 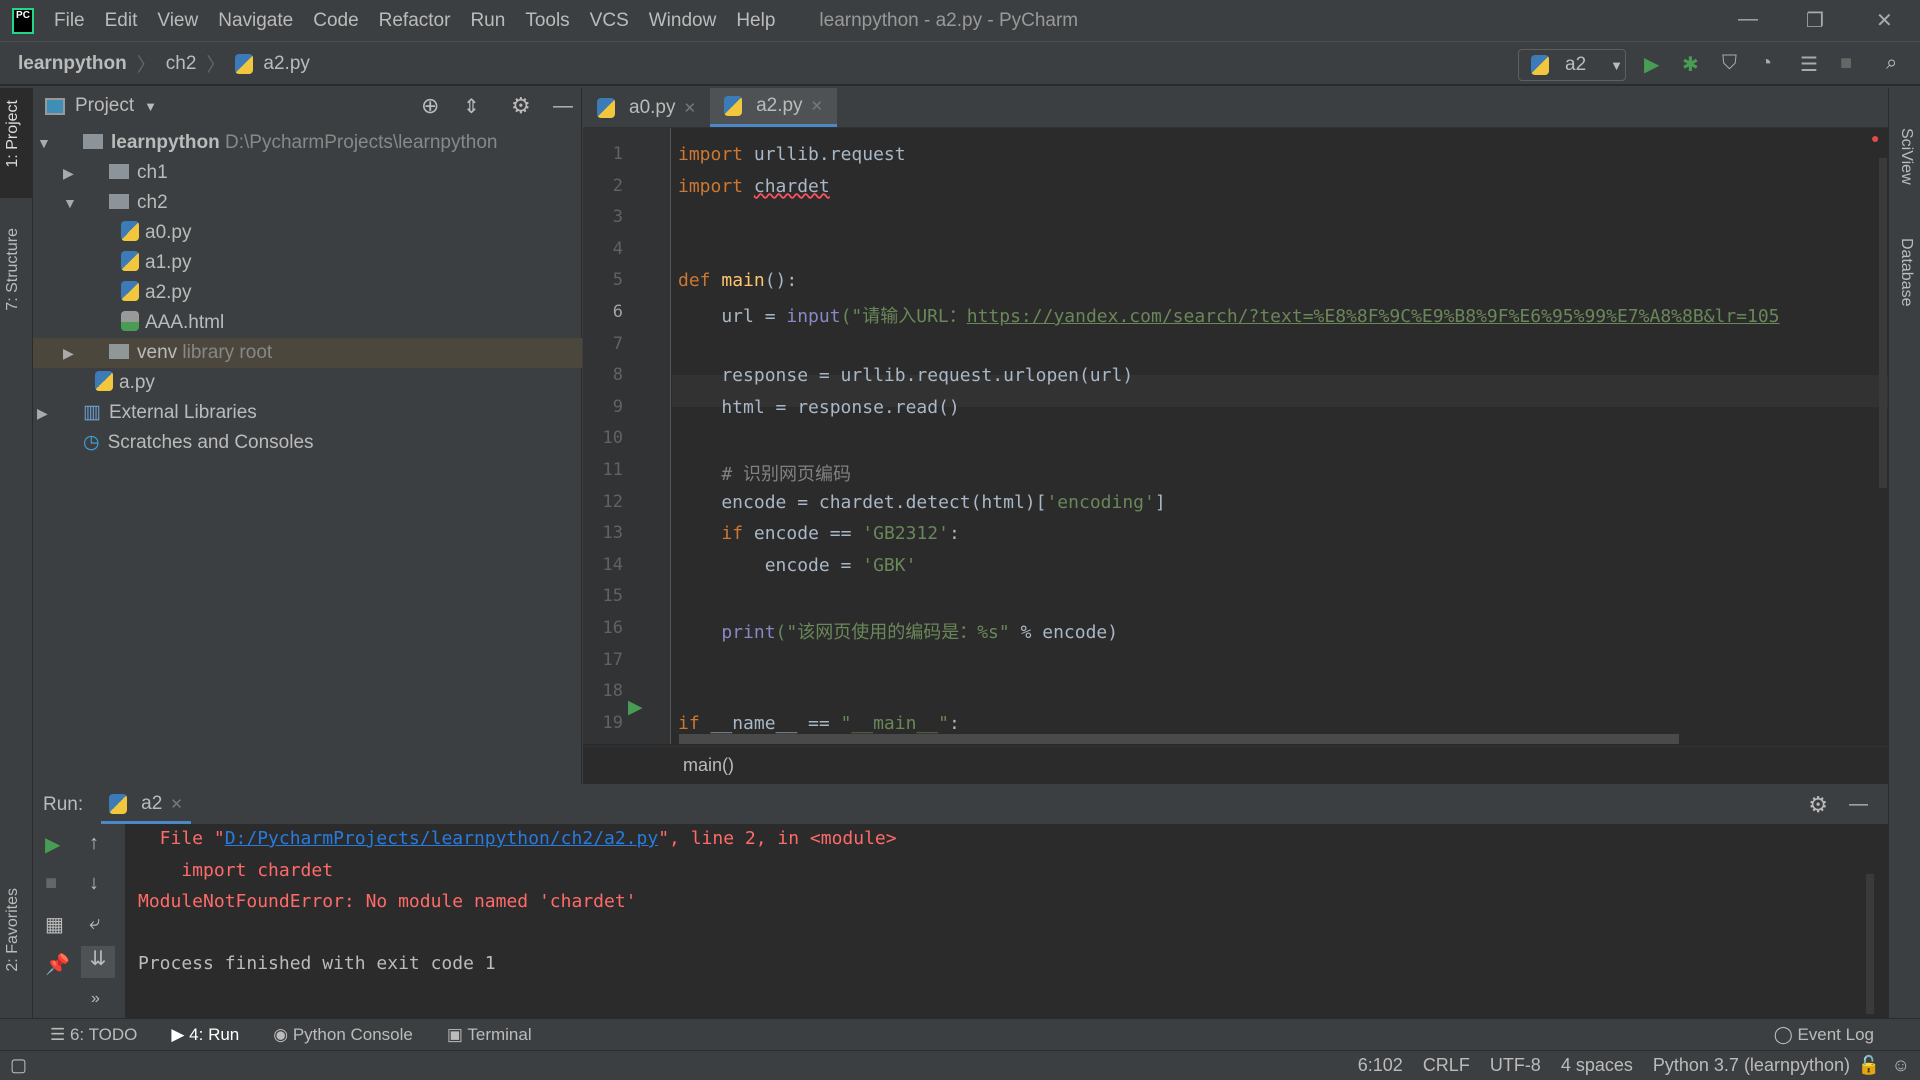 What do you see at coordinates (487, 21) in the screenshot?
I see `menu-run: Run` at bounding box center [487, 21].